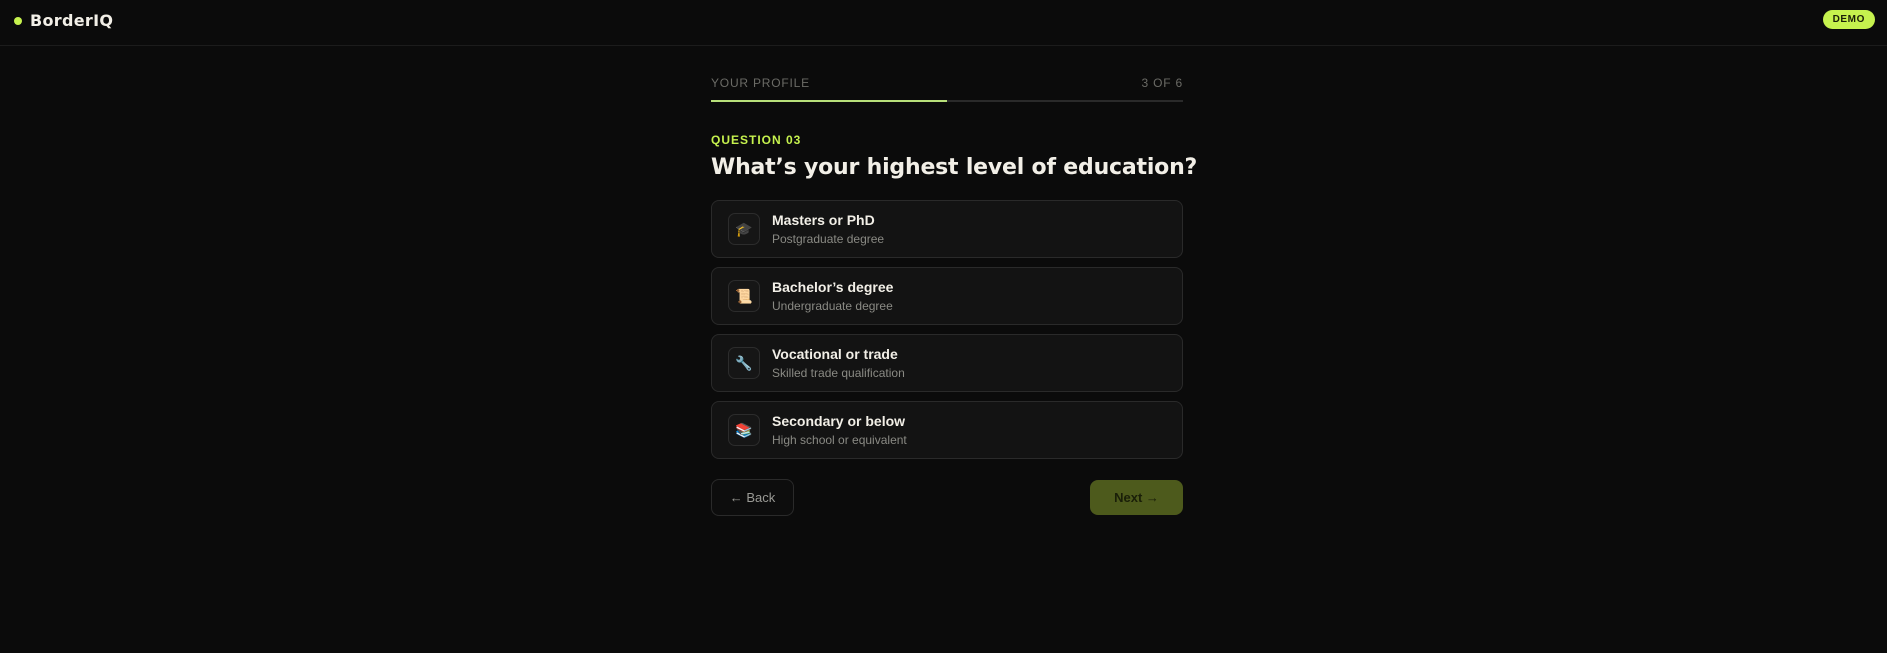 The height and width of the screenshot is (653, 1887). What do you see at coordinates (947, 83) in the screenshot?
I see `progress-header: YOUR PROFILE 3 OF 6` at bounding box center [947, 83].